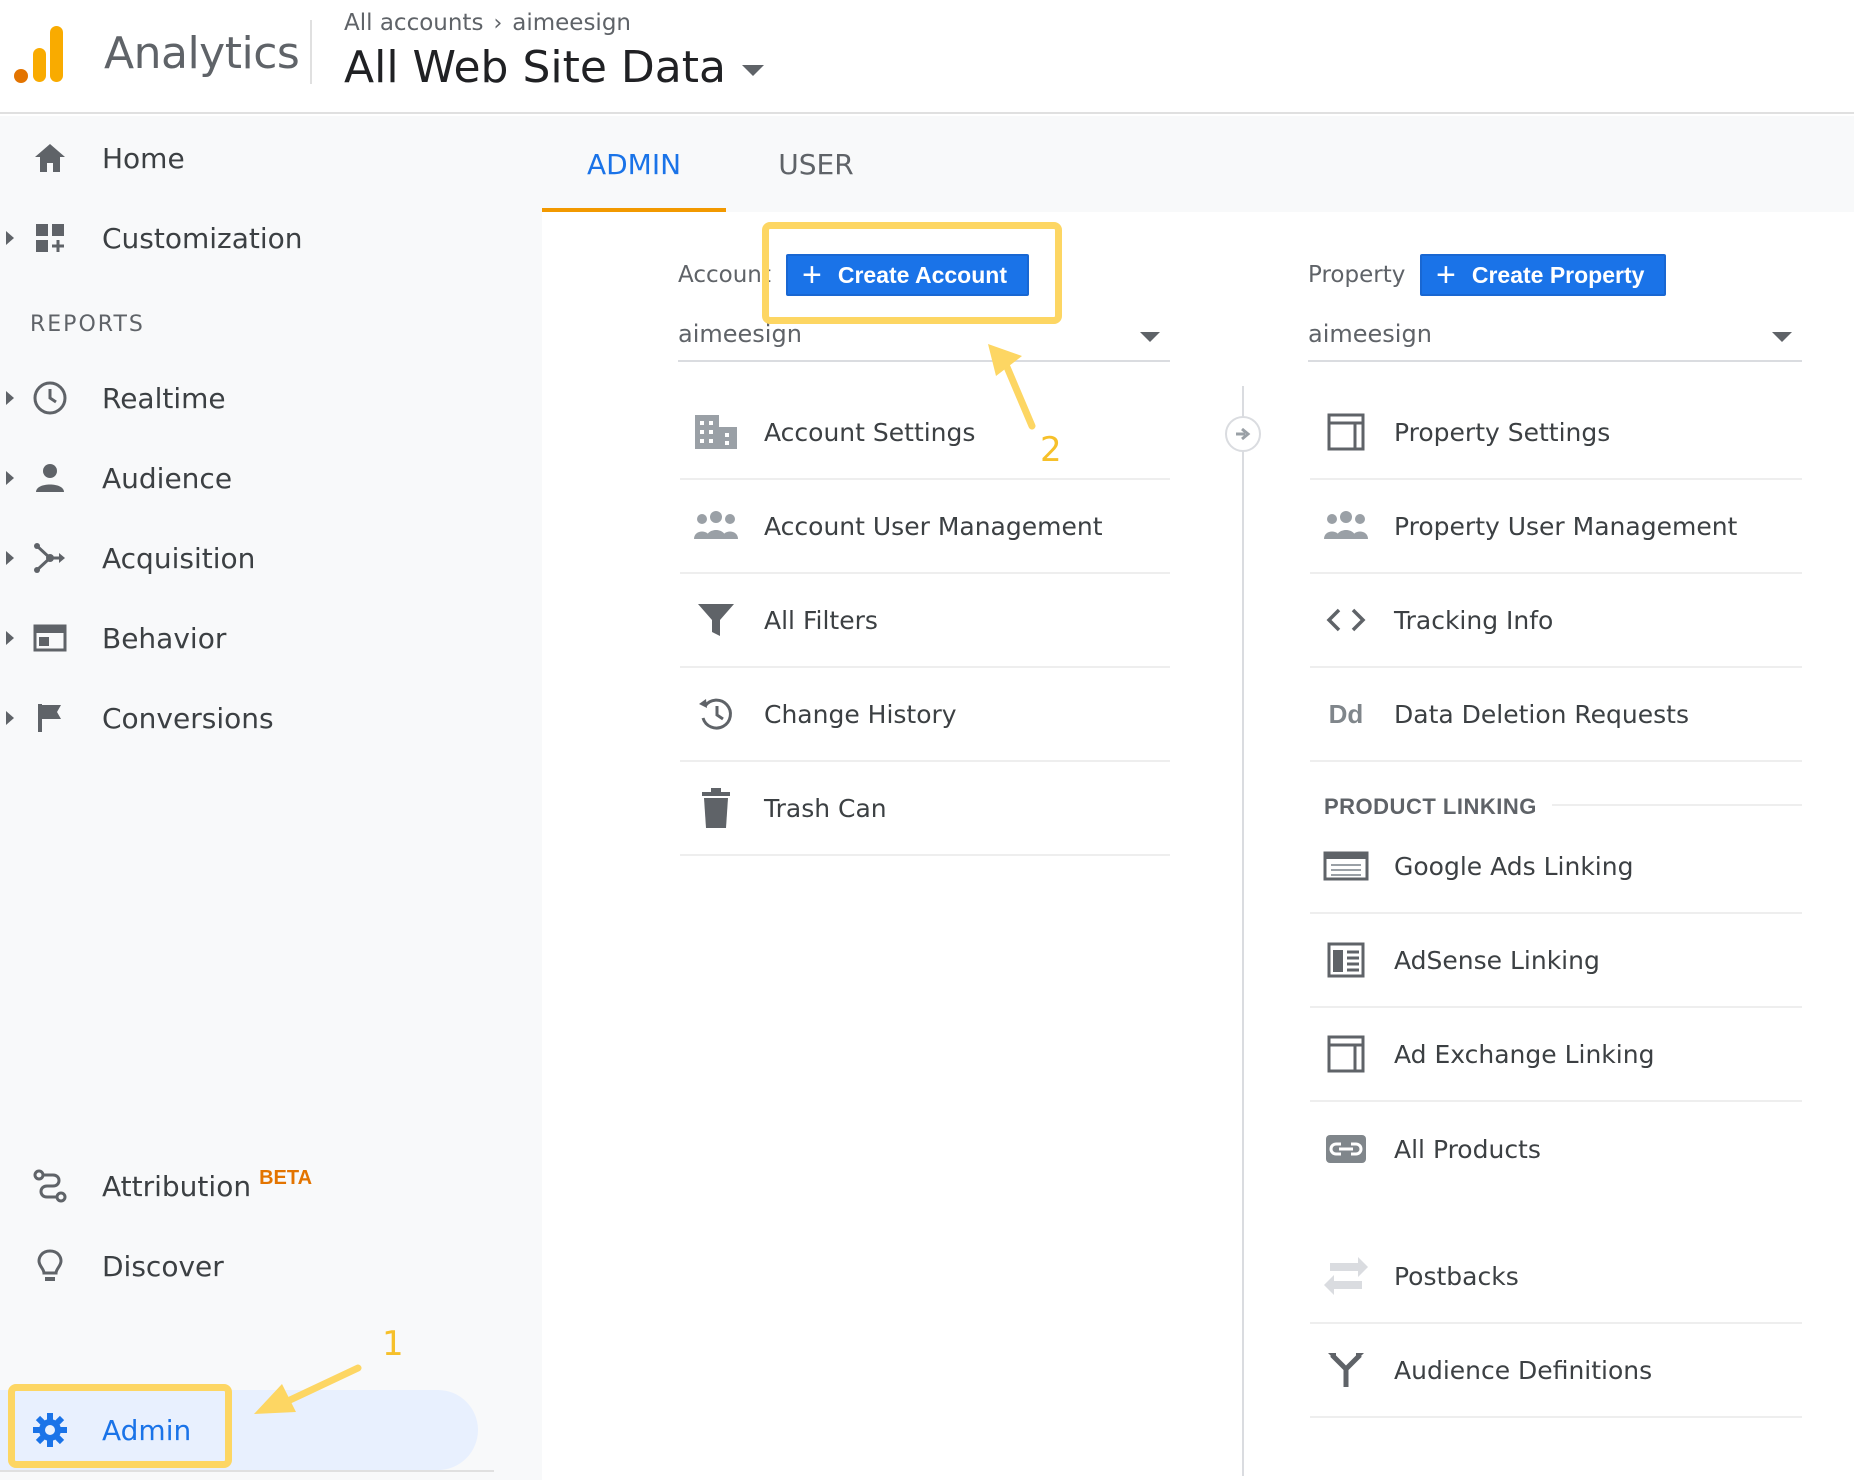  What do you see at coordinates (202, 238) in the screenshot?
I see `sidebar-item-label: Customization` at bounding box center [202, 238].